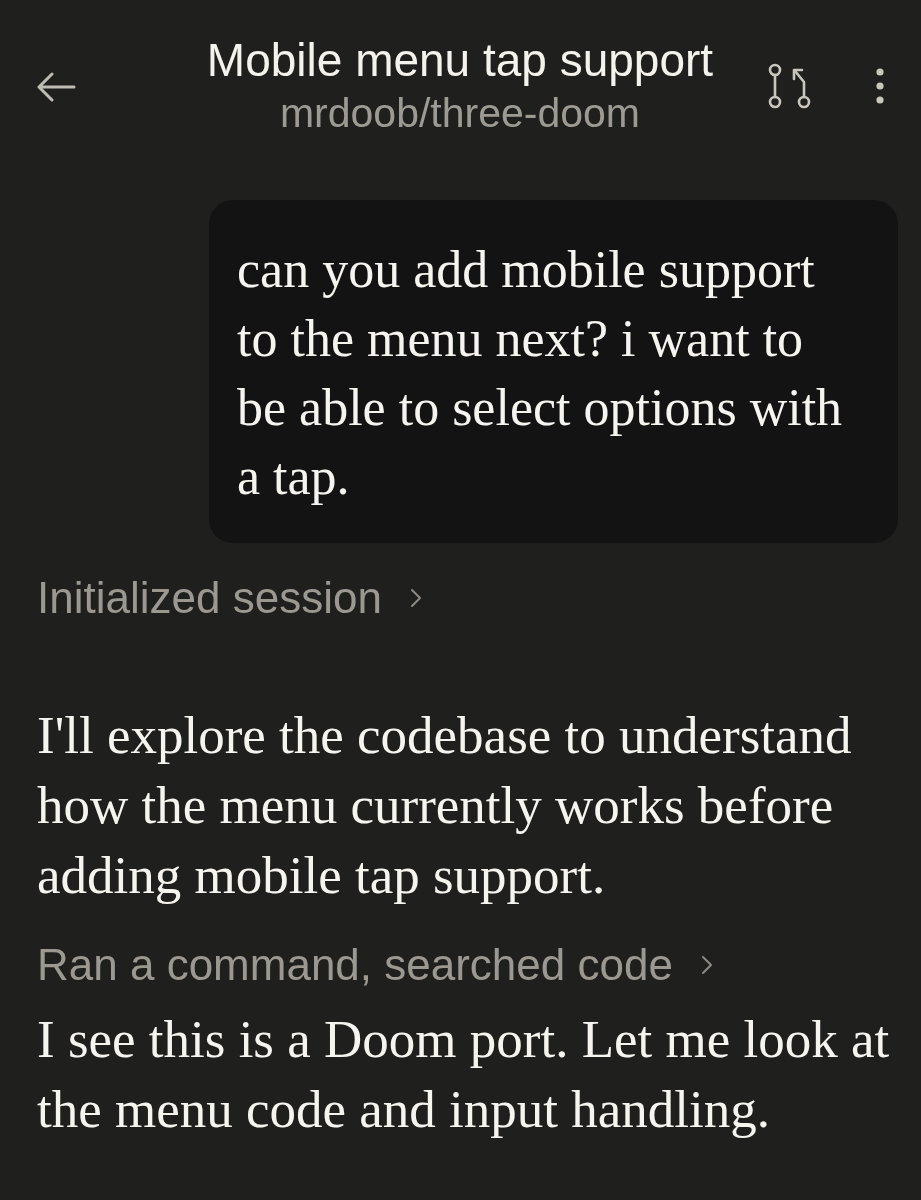  Describe the element at coordinates (375, 965) in the screenshot. I see `activity-summary-toggle: Ran a command, searched code` at that location.